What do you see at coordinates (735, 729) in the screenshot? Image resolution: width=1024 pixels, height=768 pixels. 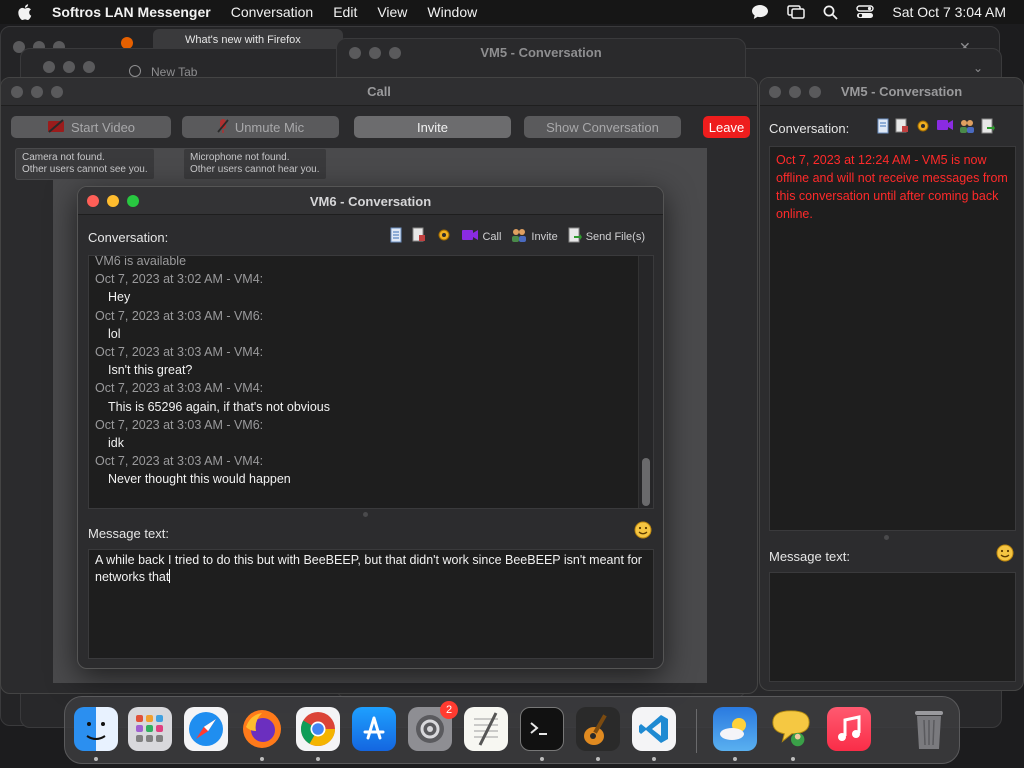 I see `weather-icon` at bounding box center [735, 729].